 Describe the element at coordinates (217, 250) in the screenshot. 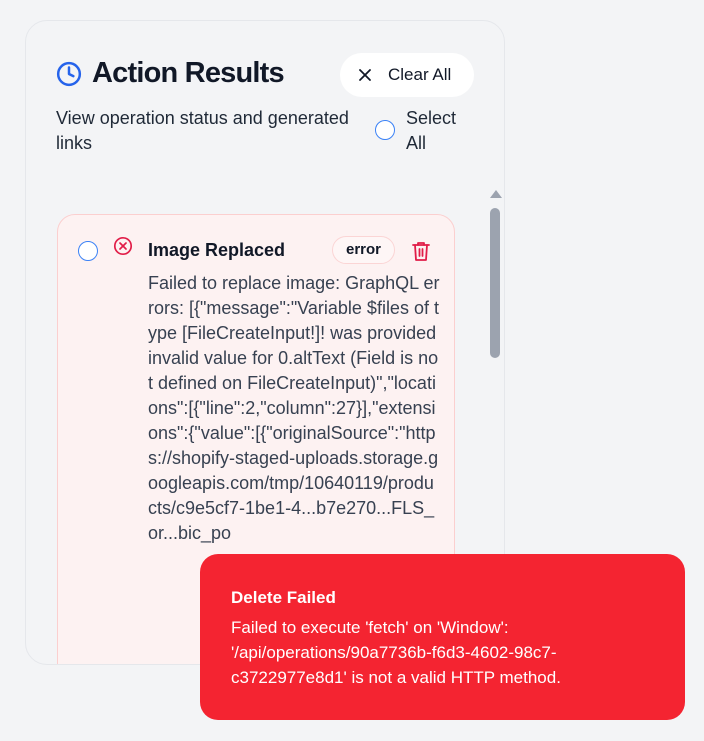

I see `result-title: Image Replaced` at that location.